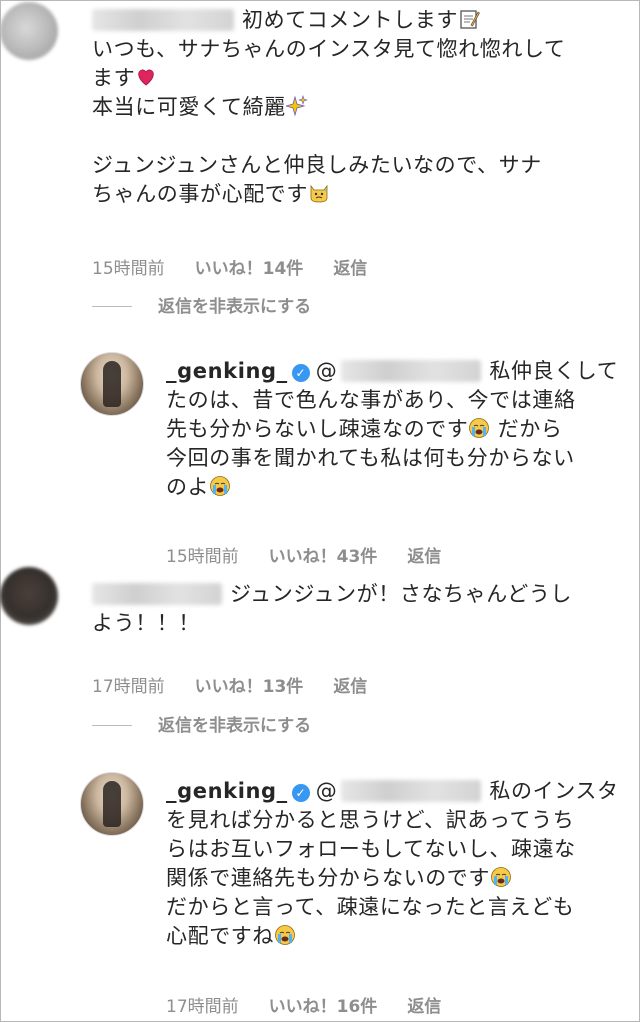 This screenshot has width=640, height=1022. Describe the element at coordinates (401, 594) in the screenshot. I see `comment-line: ジュンジュンが！さなちゃんどうし` at that location.